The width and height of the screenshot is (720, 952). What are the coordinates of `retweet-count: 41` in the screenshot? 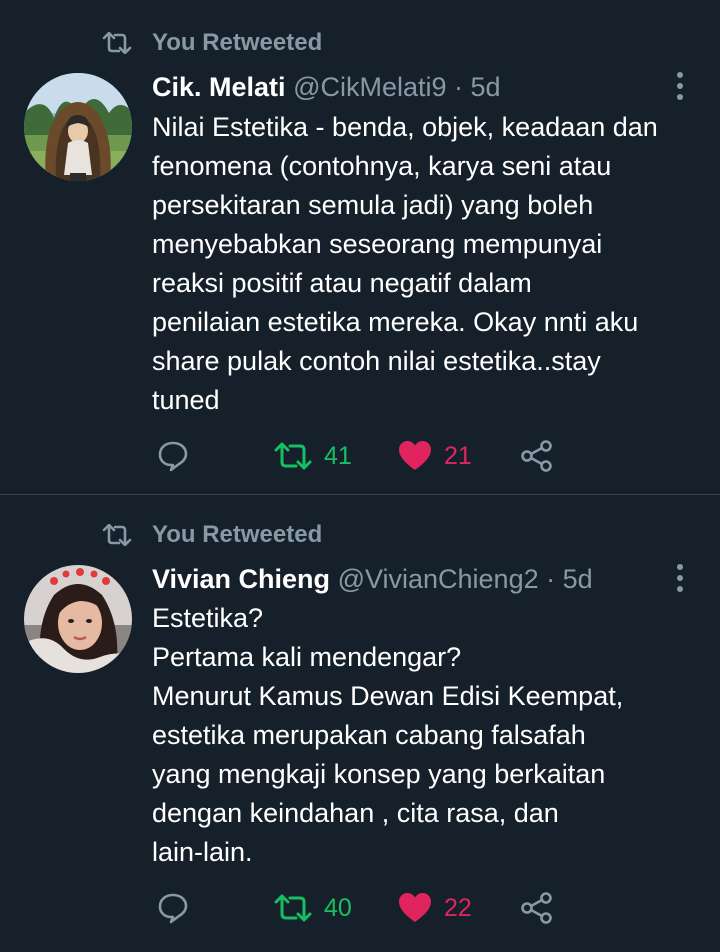 It's located at (338, 455).